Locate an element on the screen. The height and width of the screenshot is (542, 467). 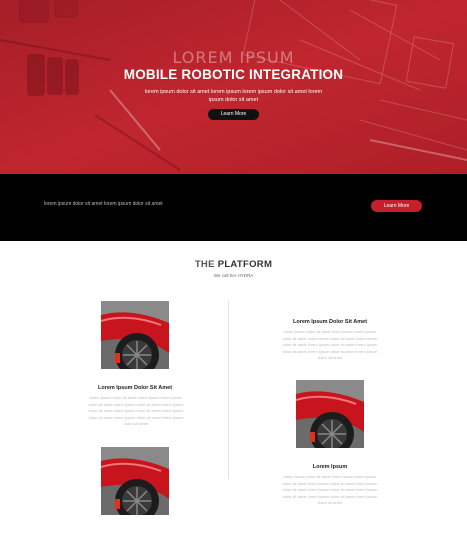
hero-learn-more-button: Learn More is located at coordinates (233, 114).